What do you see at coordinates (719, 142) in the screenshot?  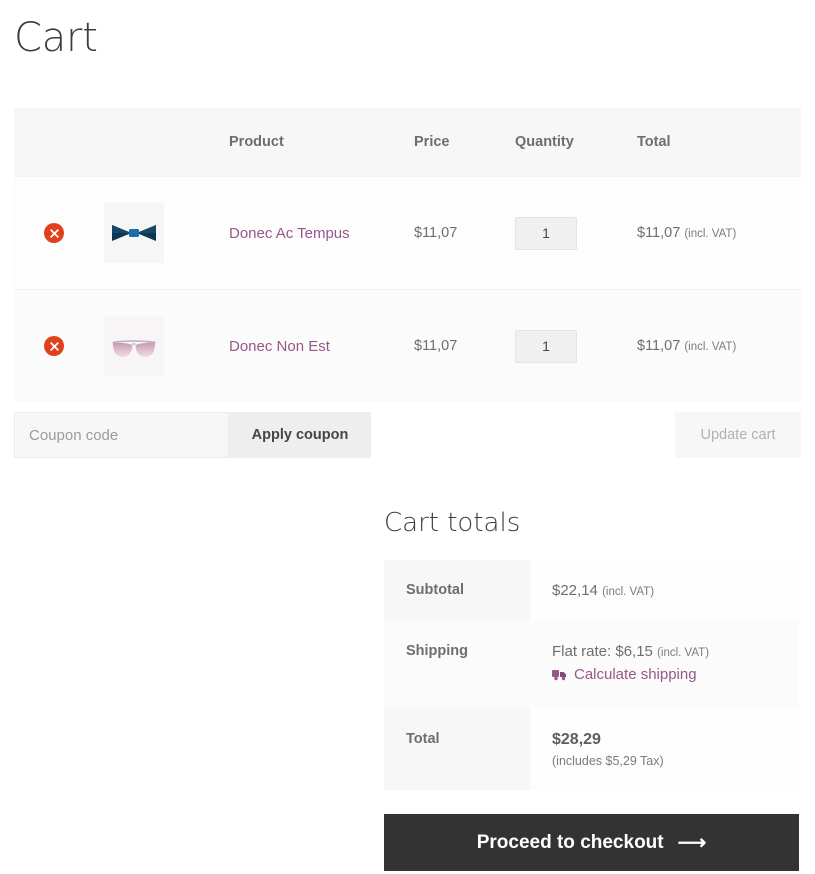 I see `column-header-total: Total` at bounding box center [719, 142].